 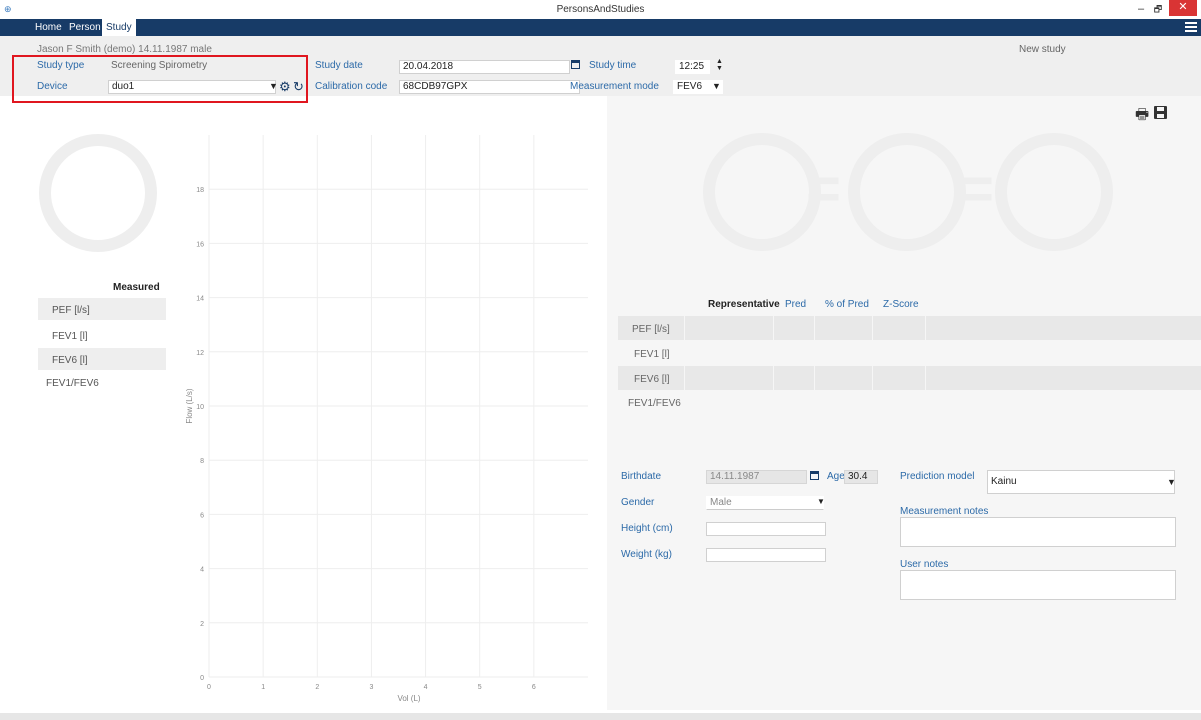 What do you see at coordinates (766, 529) in the screenshot?
I see `height-input` at bounding box center [766, 529].